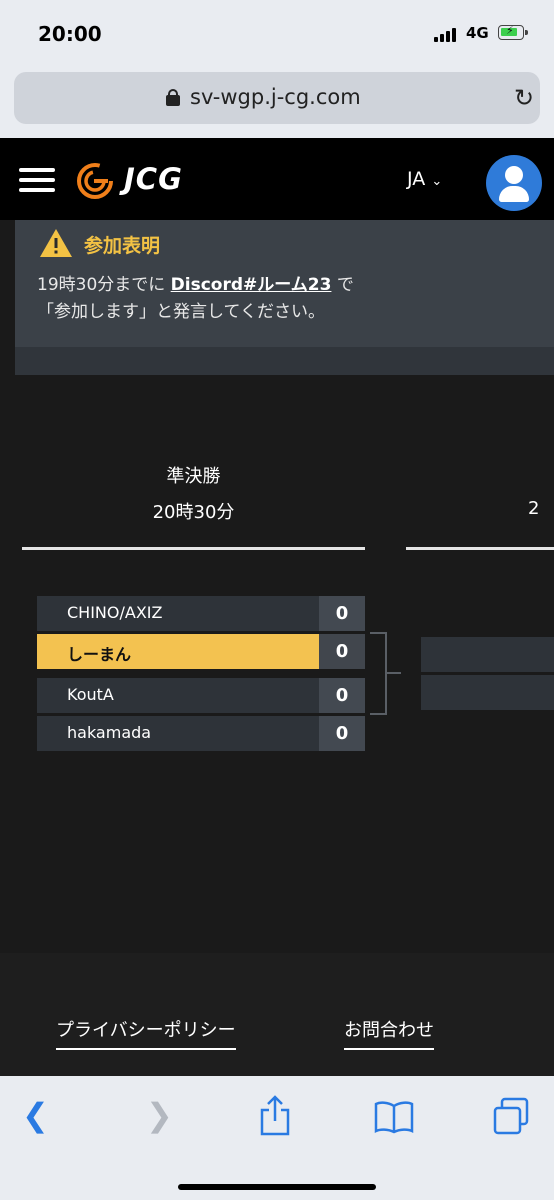  What do you see at coordinates (534, 508) in the screenshot?
I see `next-round-time-partial: 2` at bounding box center [534, 508].